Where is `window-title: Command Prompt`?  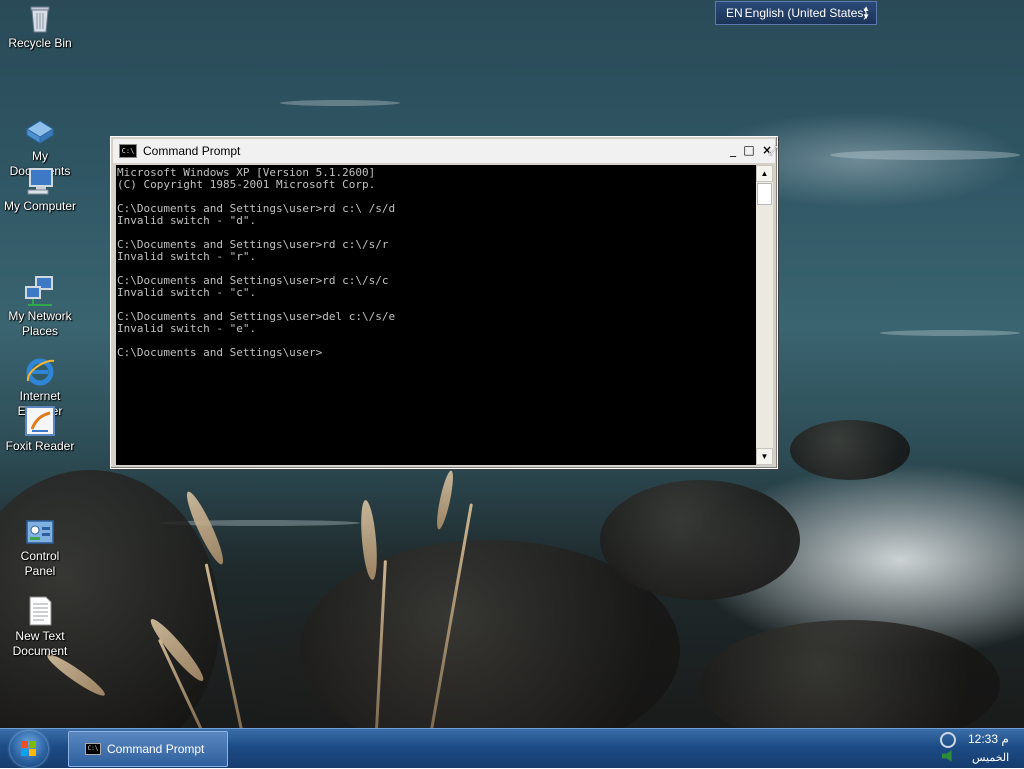 window-title: Command Prompt is located at coordinates (192, 151).